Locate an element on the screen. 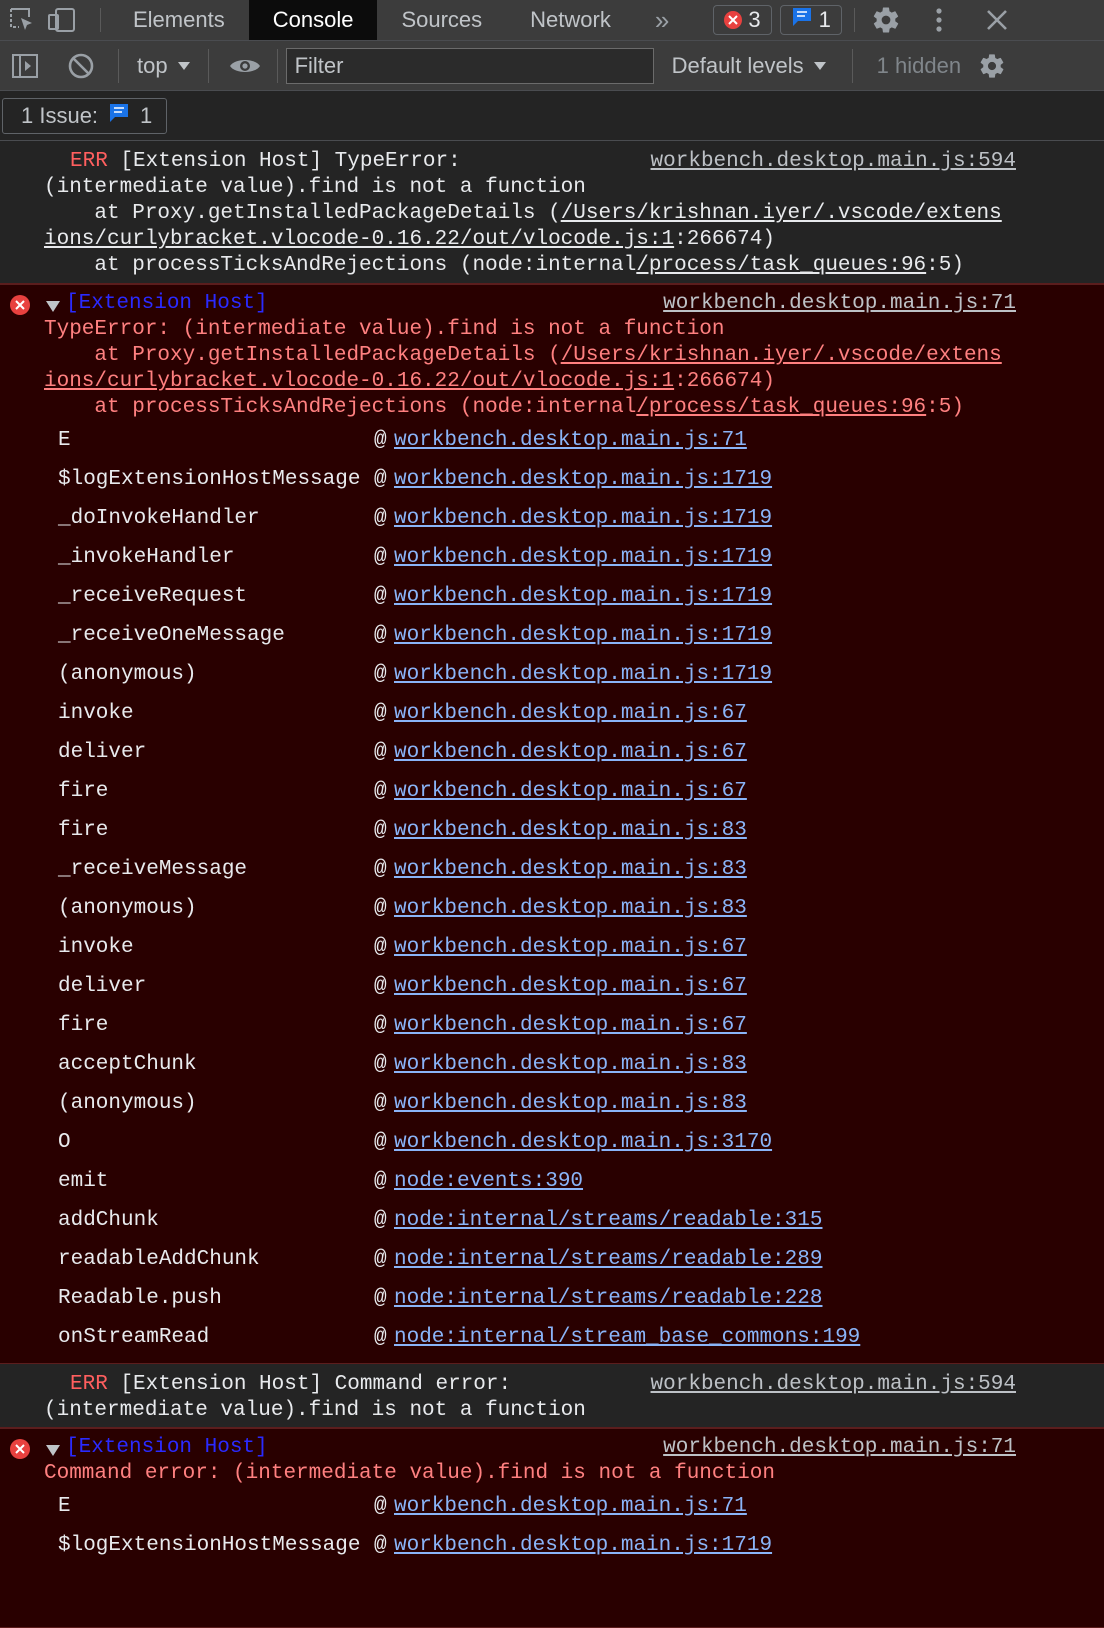  frame-source-link: node:events:390 is located at coordinates (488, 1181).